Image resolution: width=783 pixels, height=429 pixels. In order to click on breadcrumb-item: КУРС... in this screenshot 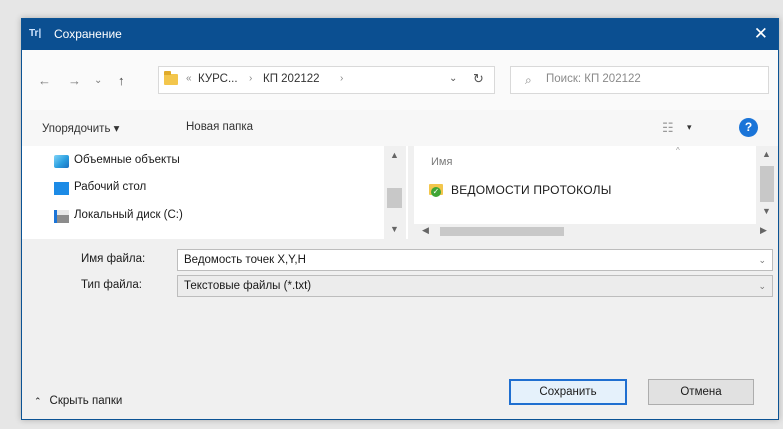, I will do `click(218, 79)`.